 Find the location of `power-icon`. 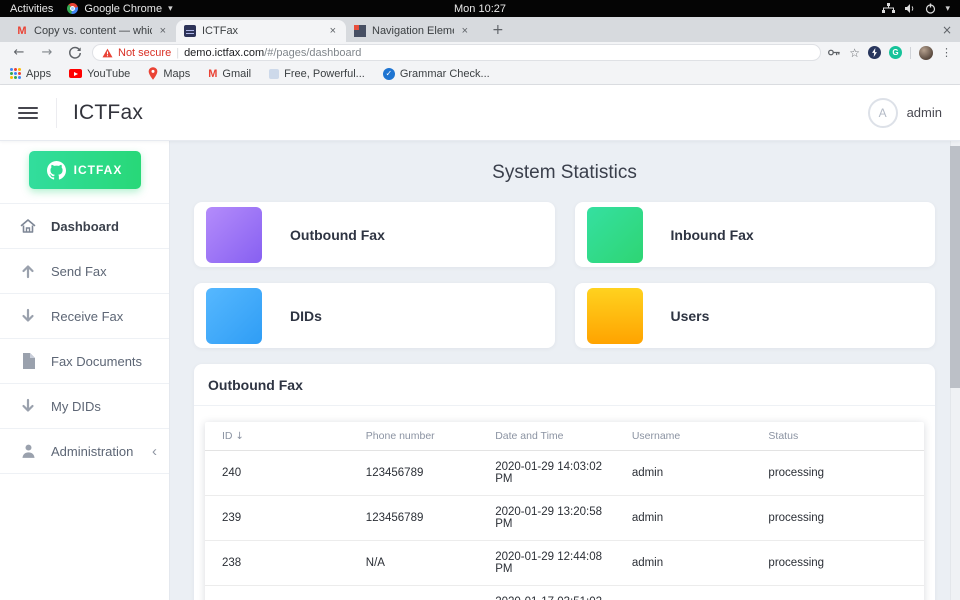

power-icon is located at coordinates (930, 8).